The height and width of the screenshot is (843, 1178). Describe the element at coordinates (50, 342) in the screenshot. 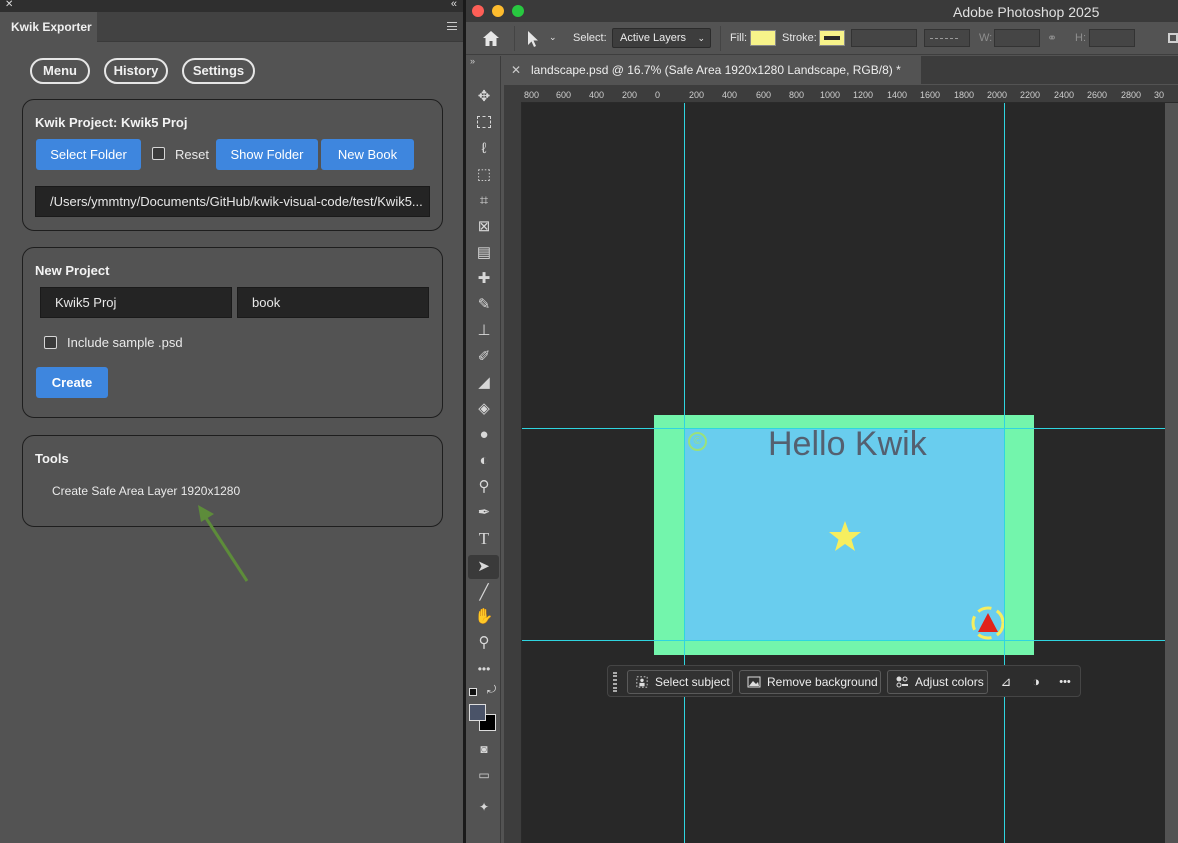

I see `include-sample-checkbox` at that location.